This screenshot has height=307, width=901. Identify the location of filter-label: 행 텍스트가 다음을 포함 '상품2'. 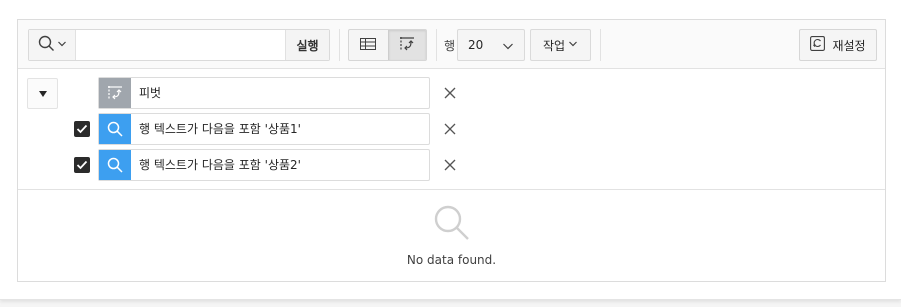
(220, 165).